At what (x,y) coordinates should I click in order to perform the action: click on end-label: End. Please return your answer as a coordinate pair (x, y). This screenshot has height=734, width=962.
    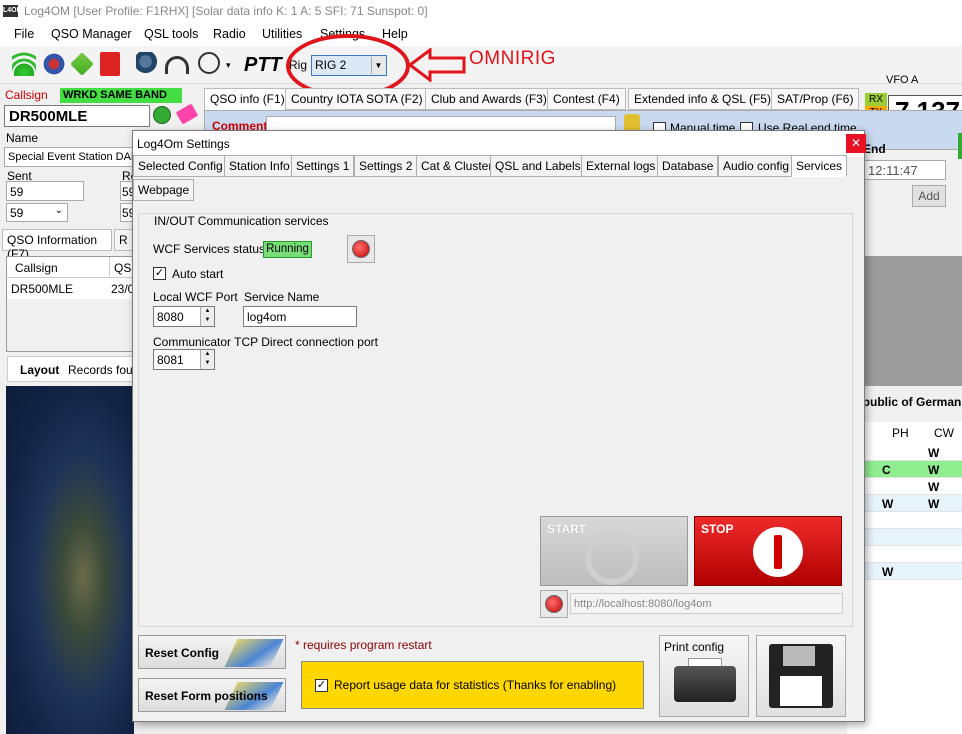
    Looking at the image, I should click on (874, 149).